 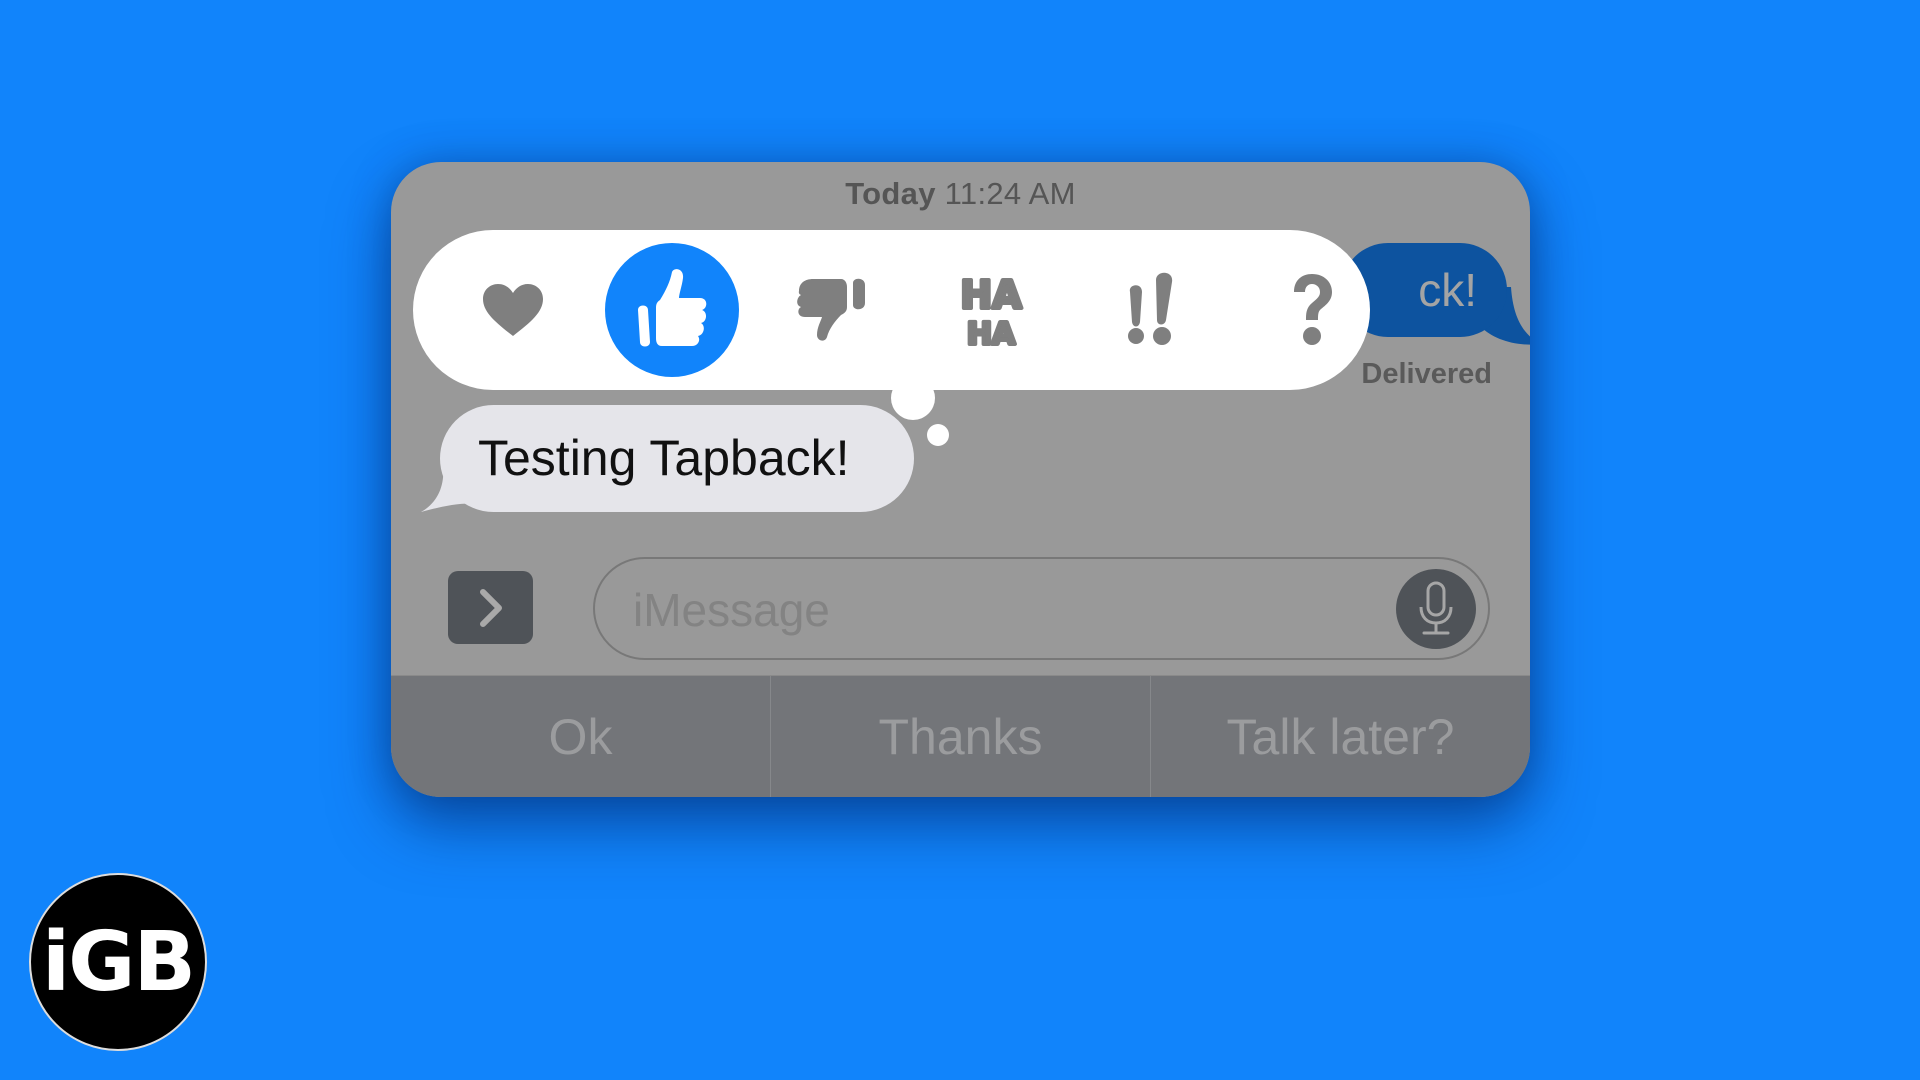 I want to click on microphone-icon, so click(x=1436, y=608).